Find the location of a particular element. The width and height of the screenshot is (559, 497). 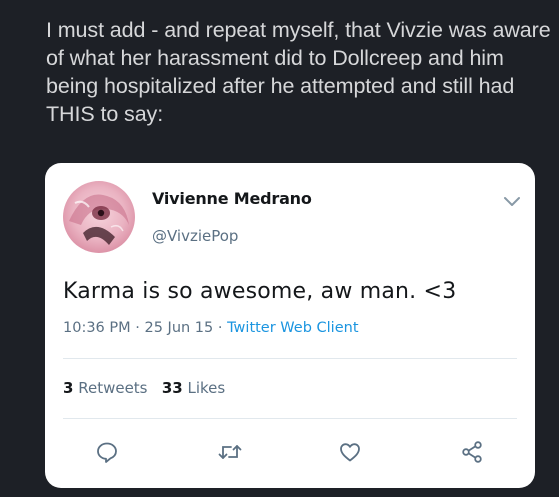

chevron-down-icon is located at coordinates (512, 199).